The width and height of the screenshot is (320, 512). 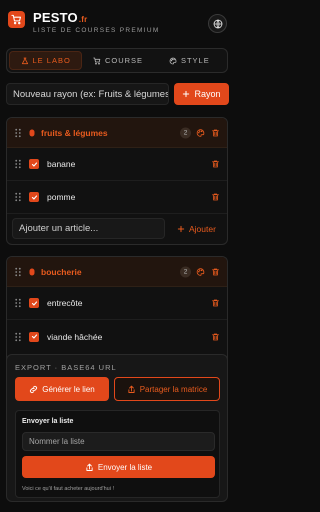 What do you see at coordinates (24, 60) in the screenshot?
I see `flask-icon` at bounding box center [24, 60].